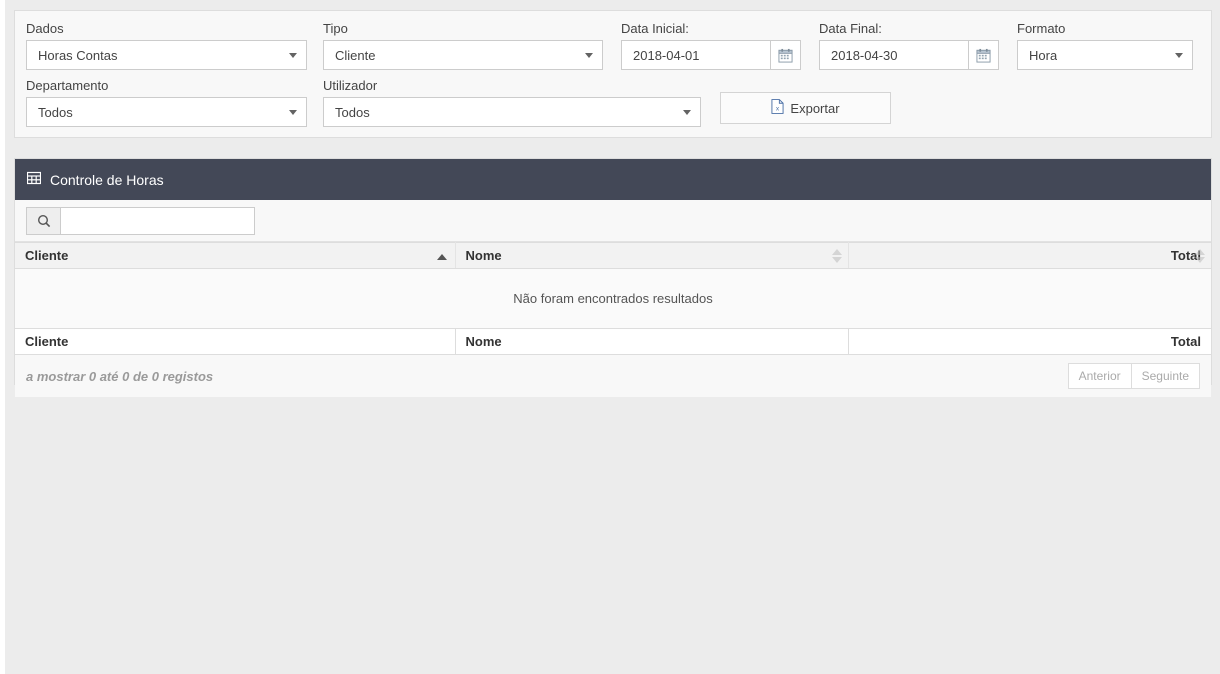 The height and width of the screenshot is (674, 1220). I want to click on field-data-final: Data Final: 2018-04-30, so click(909, 45).